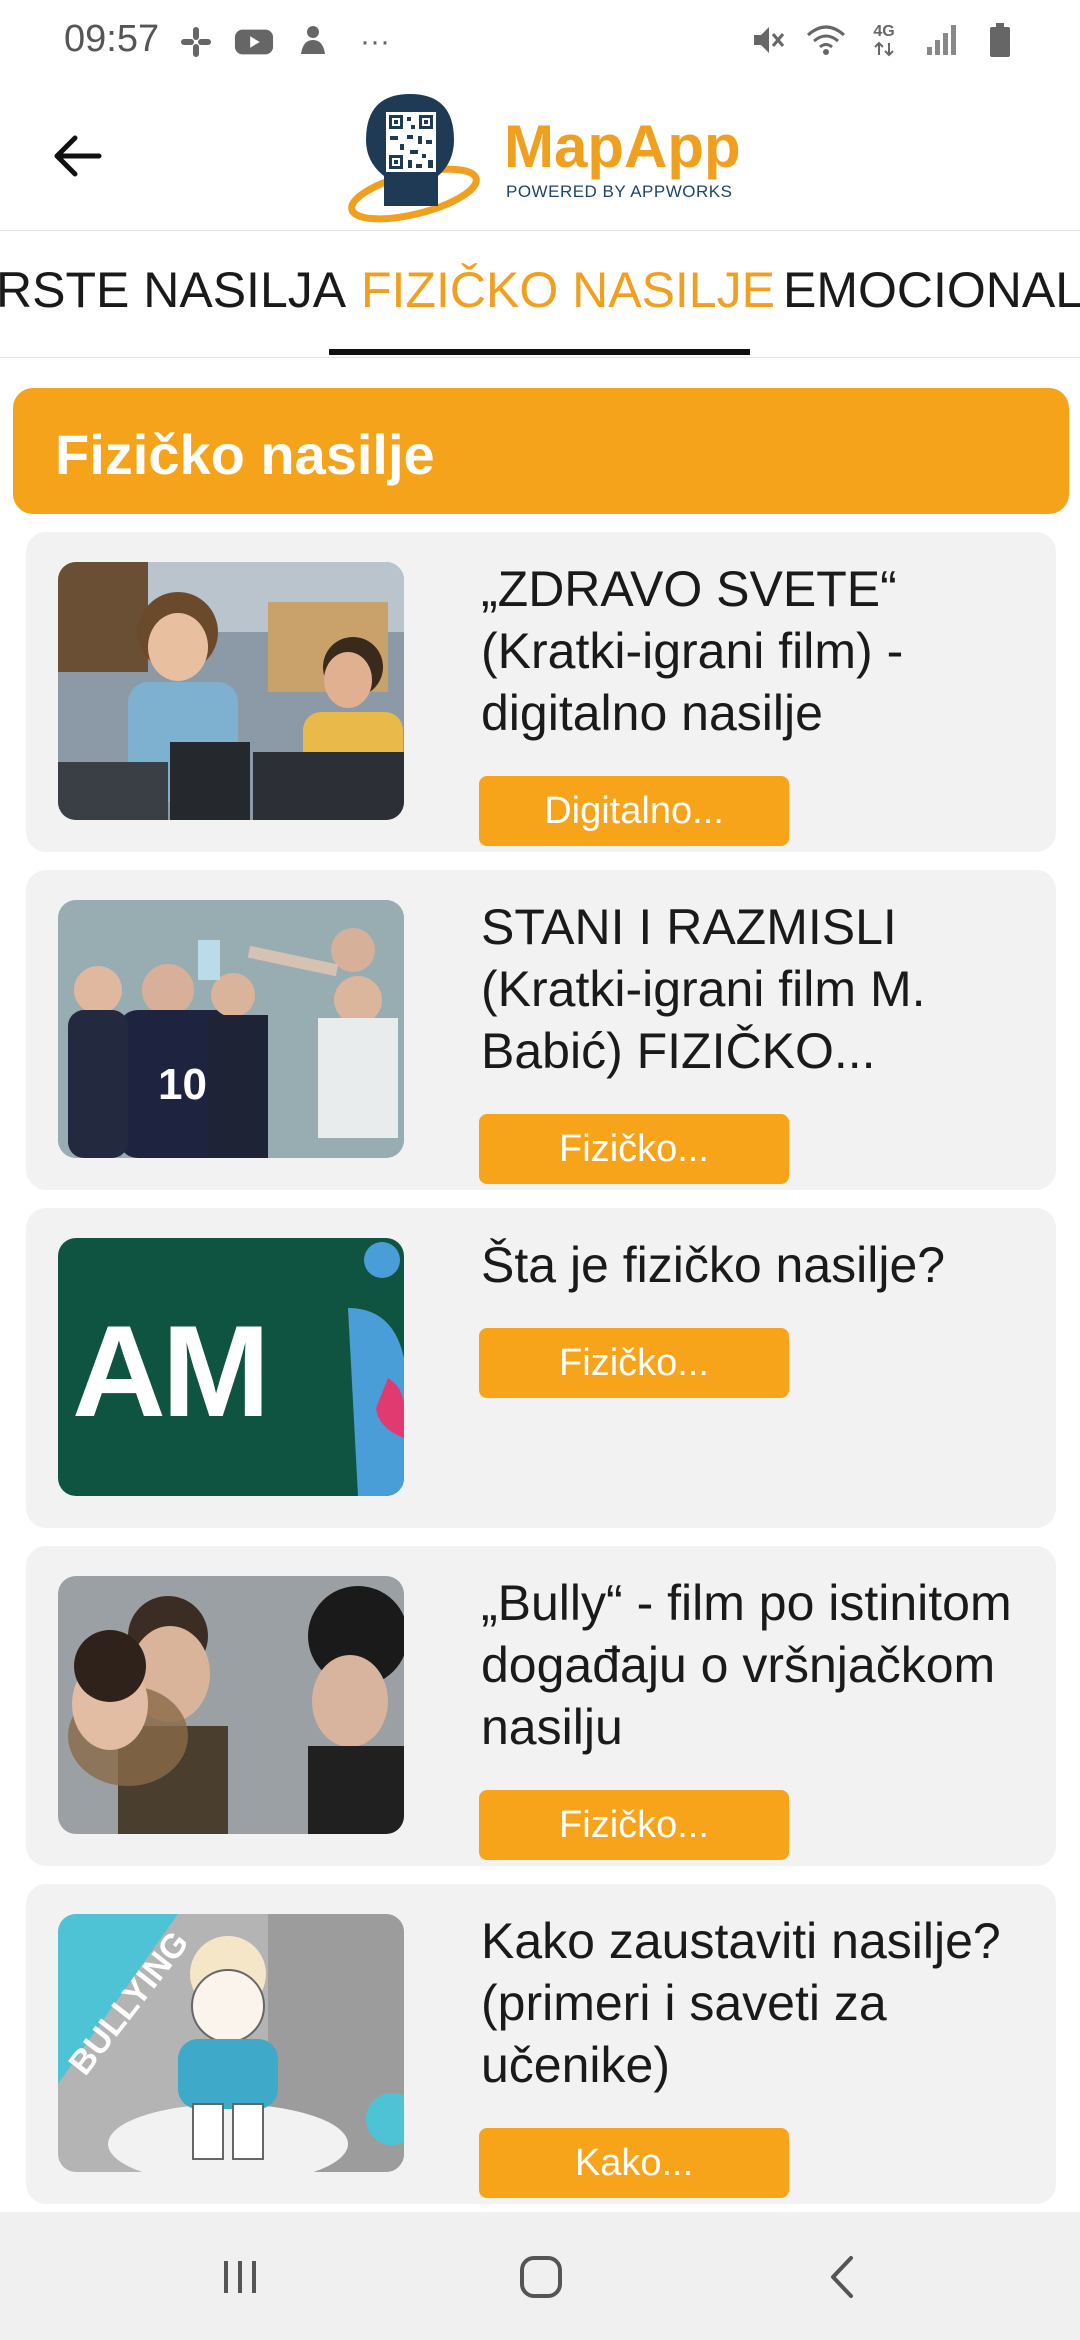  What do you see at coordinates (541, 451) in the screenshot?
I see `section-header: Fizičko nasilje` at bounding box center [541, 451].